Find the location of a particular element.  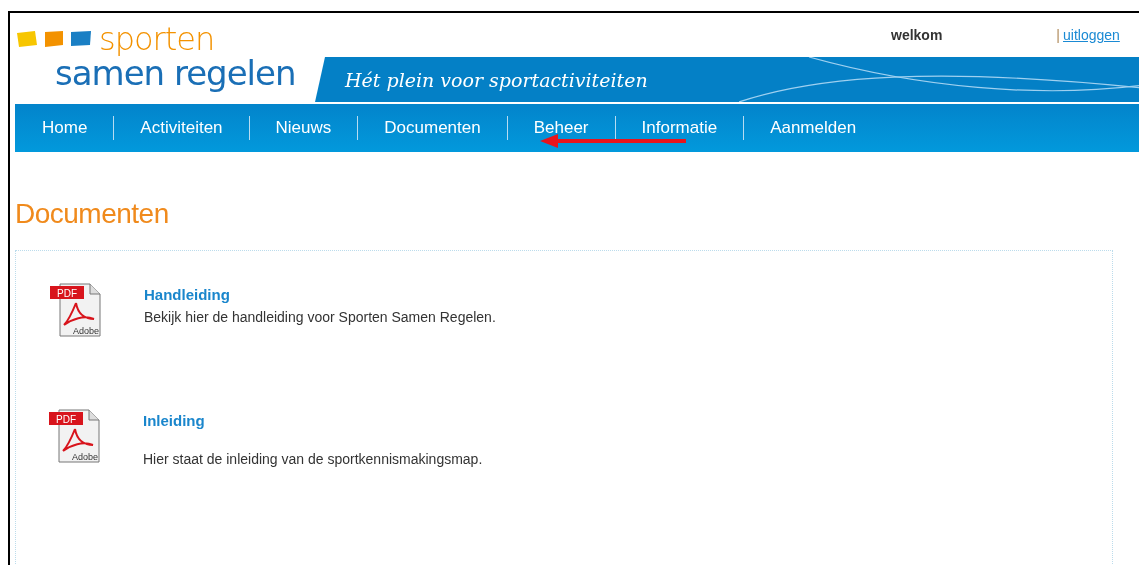

tagline: Hét plein voor sportactiviteiten is located at coordinates (496, 79).